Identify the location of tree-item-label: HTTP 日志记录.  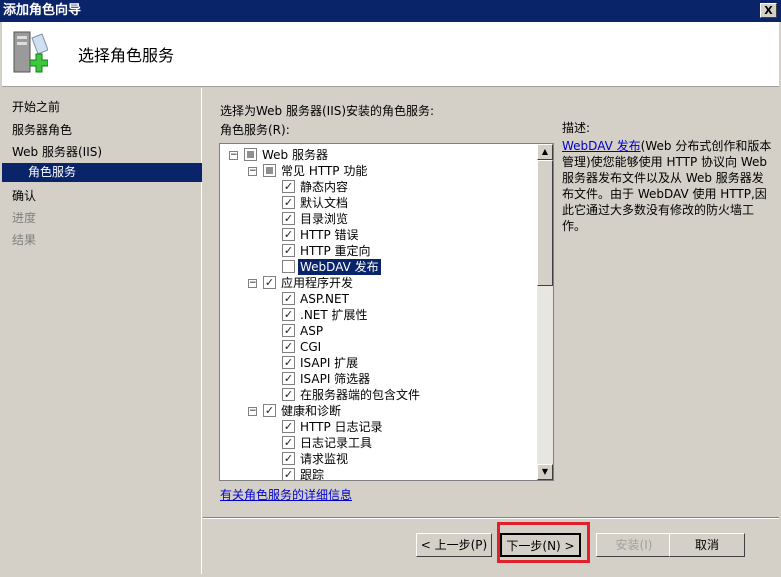
(341, 427).